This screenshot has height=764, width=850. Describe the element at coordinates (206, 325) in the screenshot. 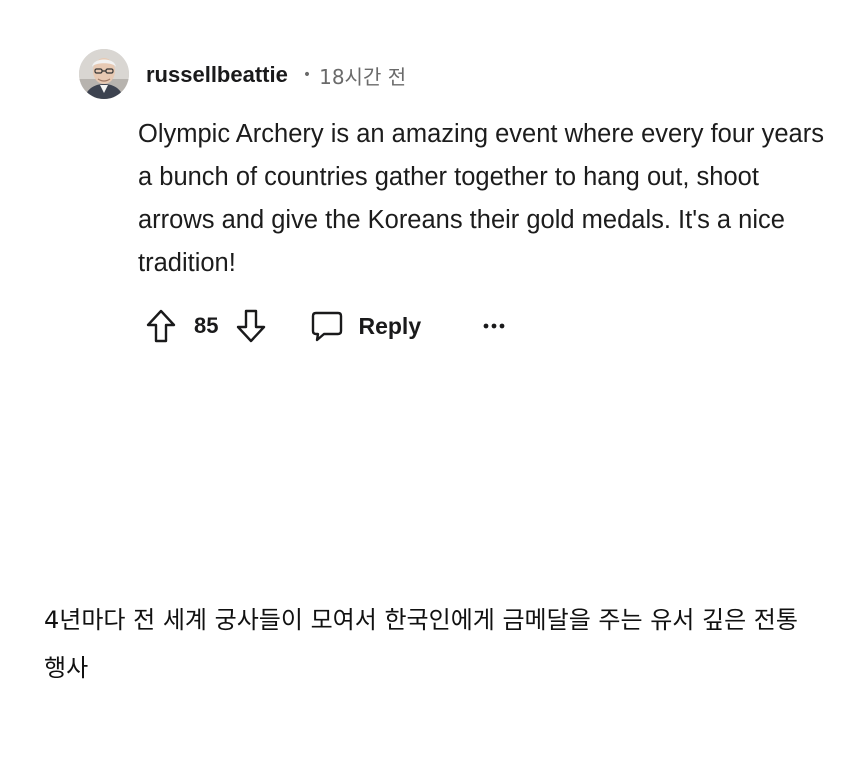

I see `vote-count: 85` at that location.